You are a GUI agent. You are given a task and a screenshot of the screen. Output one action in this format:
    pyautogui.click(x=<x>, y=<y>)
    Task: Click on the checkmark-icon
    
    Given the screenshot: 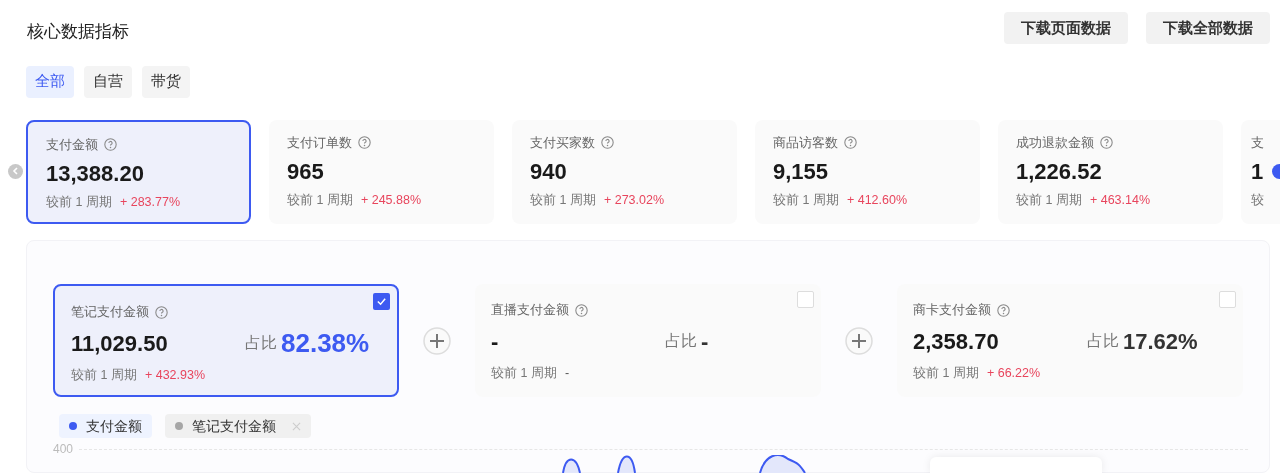 What is the action you would take?
    pyautogui.click(x=381, y=301)
    